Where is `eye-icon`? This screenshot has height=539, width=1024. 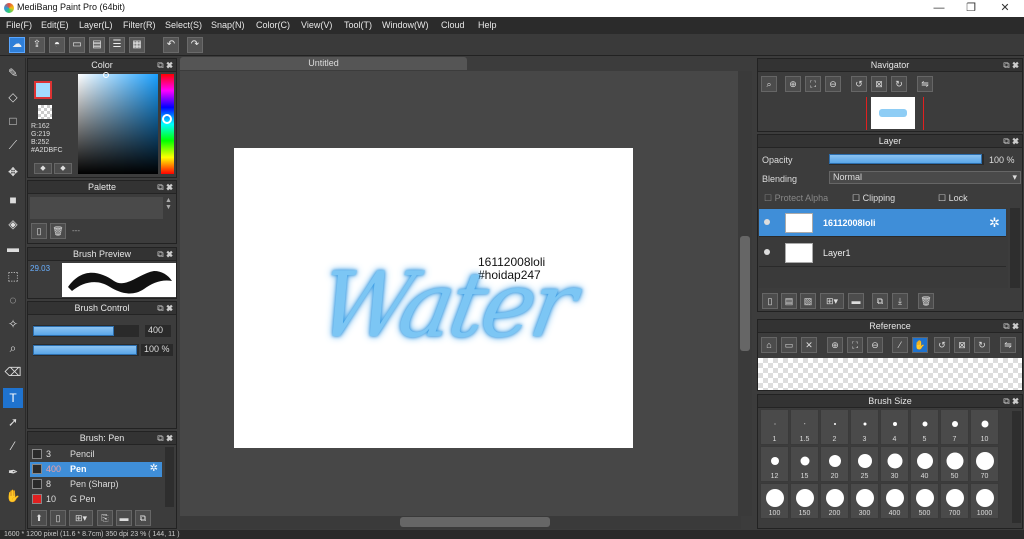
eye-icon is located at coordinates (767, 252).